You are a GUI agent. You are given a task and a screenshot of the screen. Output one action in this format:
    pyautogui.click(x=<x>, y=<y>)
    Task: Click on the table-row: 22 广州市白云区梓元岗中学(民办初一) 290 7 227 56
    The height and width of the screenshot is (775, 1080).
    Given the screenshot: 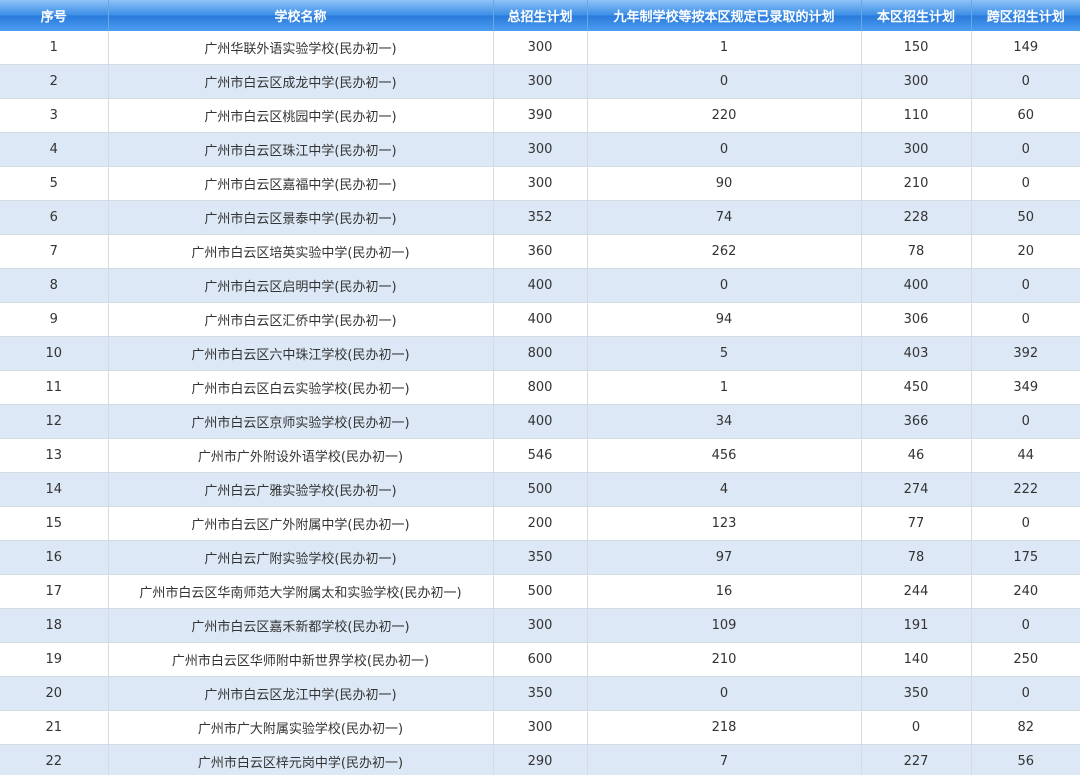 What is the action you would take?
    pyautogui.click(x=540, y=759)
    